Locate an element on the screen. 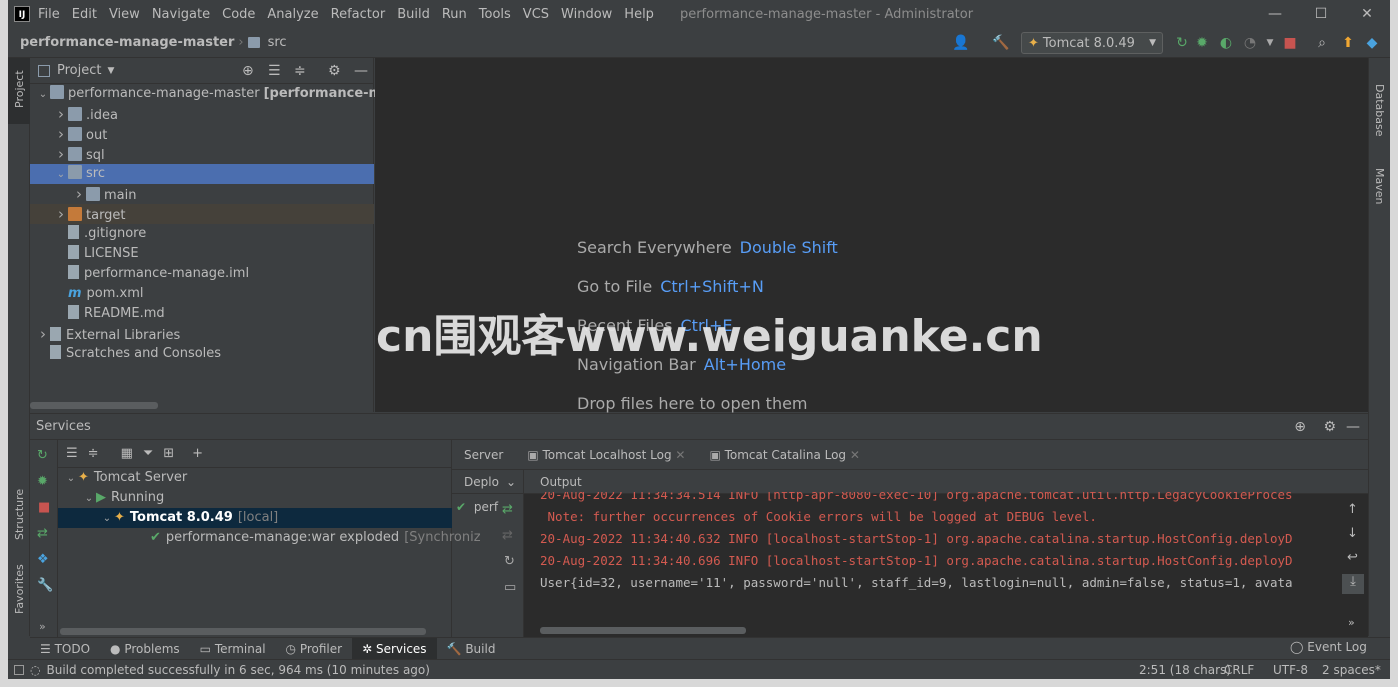 The image size is (1398, 687). menu-item-build: Build is located at coordinates (413, 14).